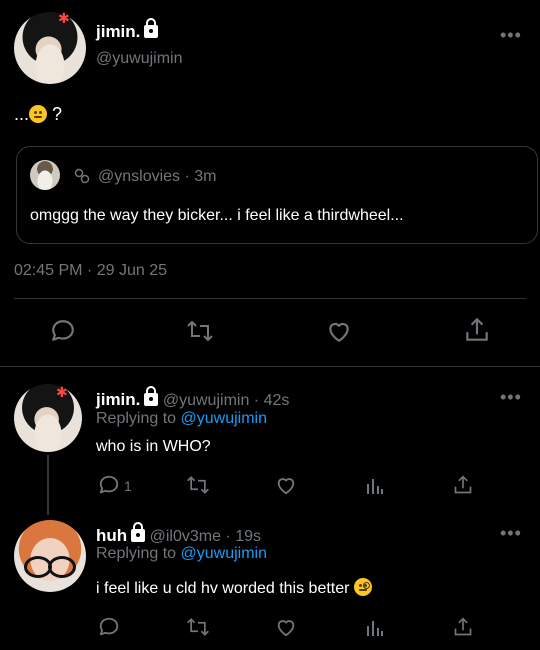 Image resolution: width=540 pixels, height=650 pixels. I want to click on reply-count: 1, so click(128, 486).